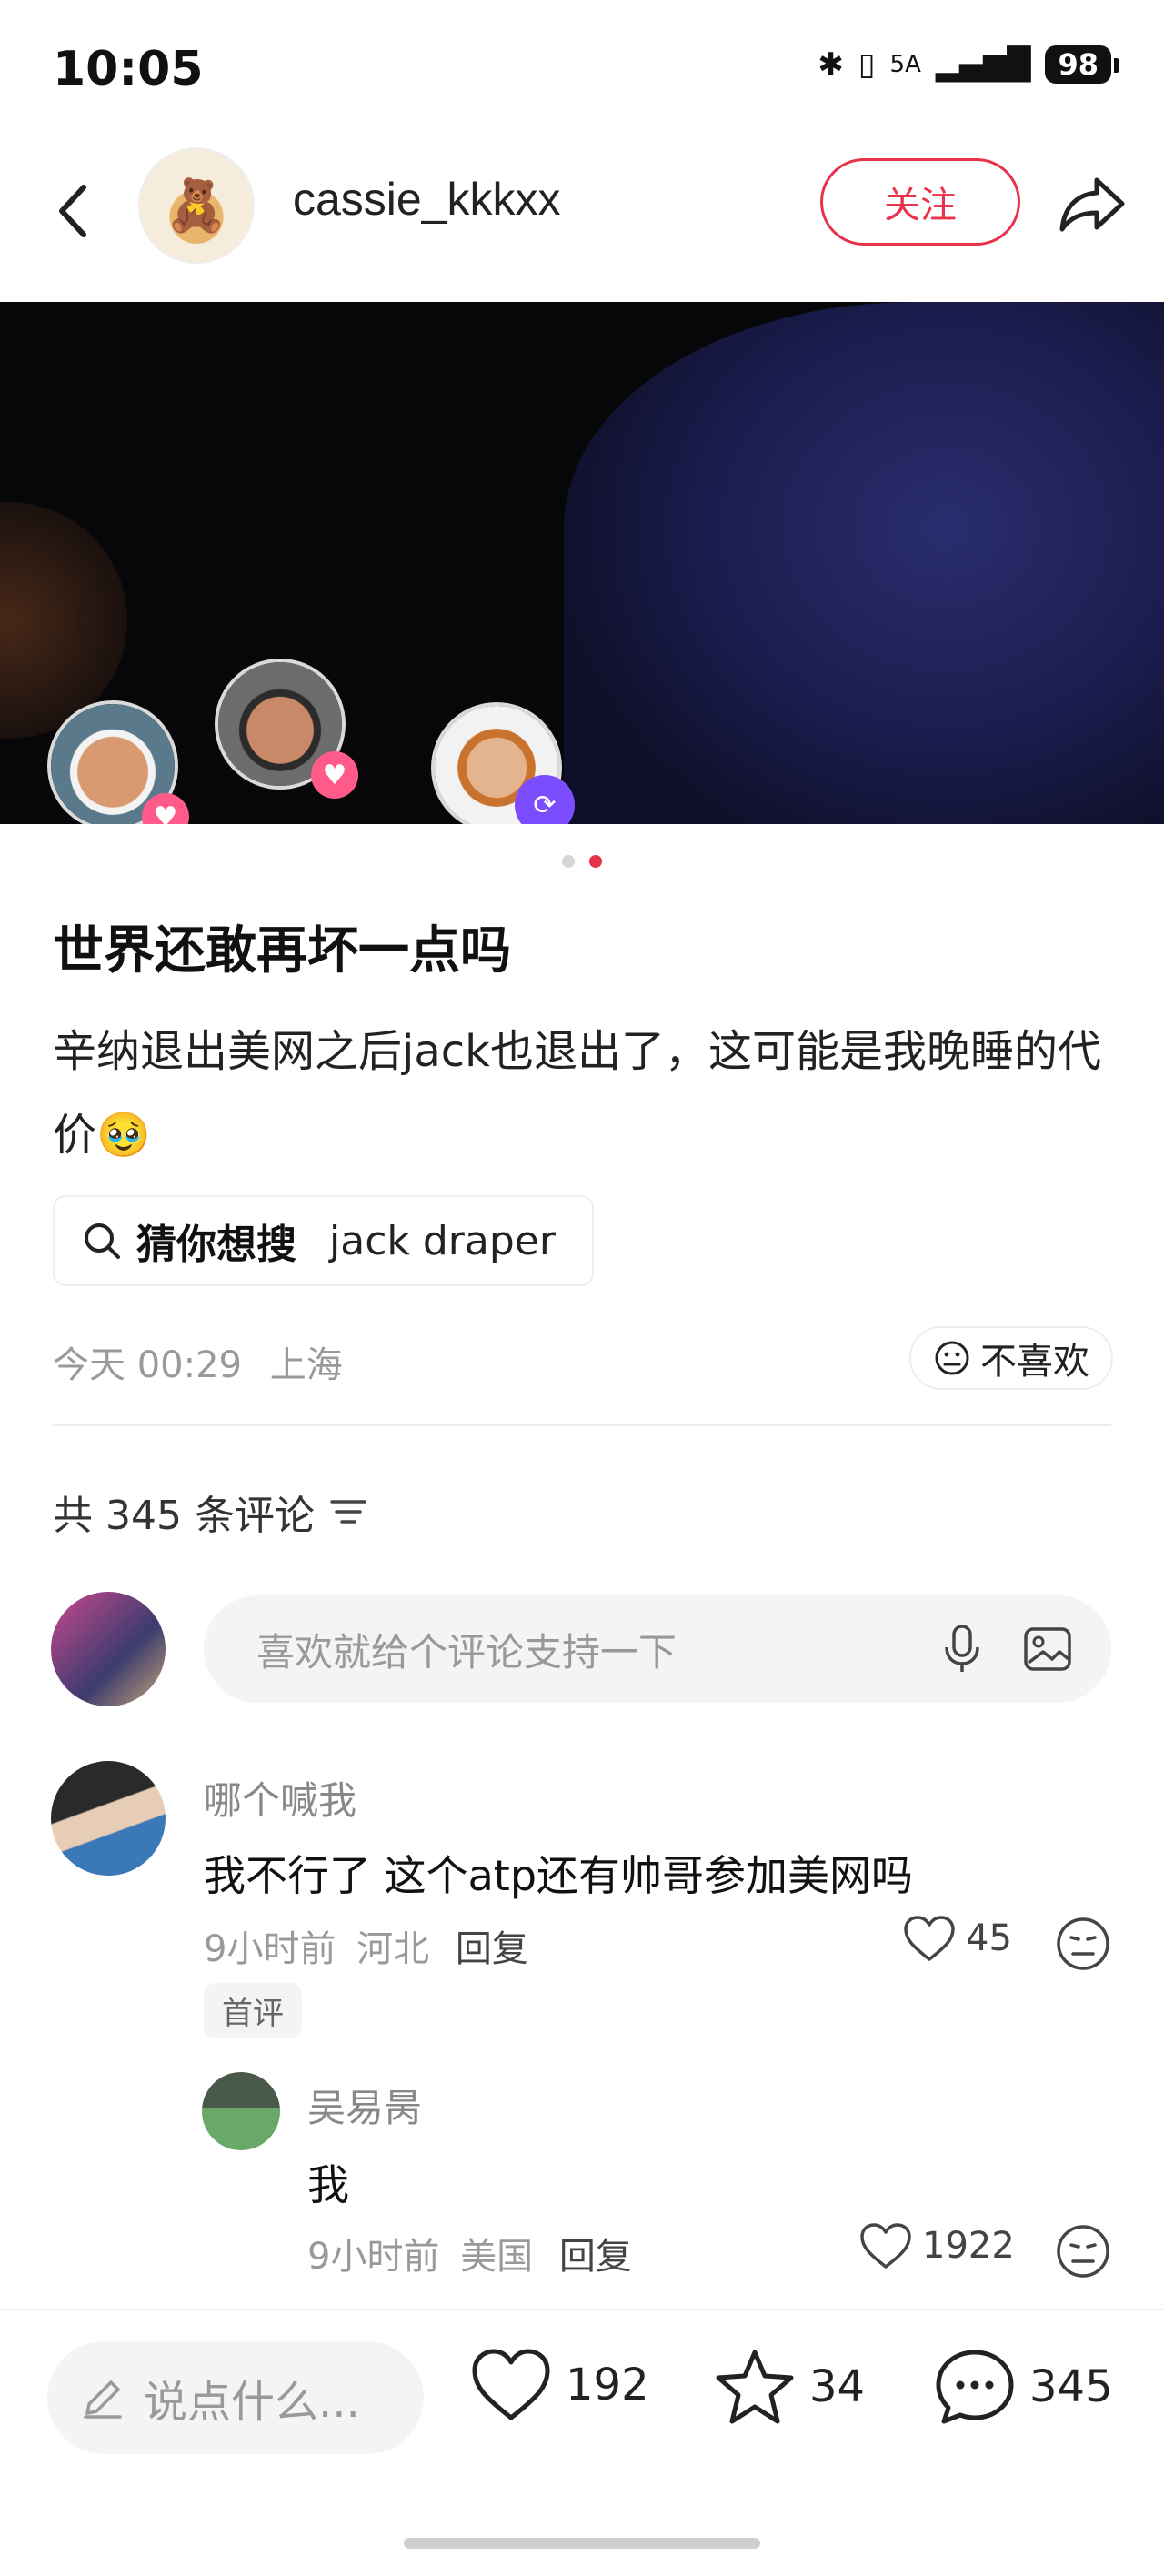 The width and height of the screenshot is (1164, 2576). I want to click on share-button, so click(1092, 204).